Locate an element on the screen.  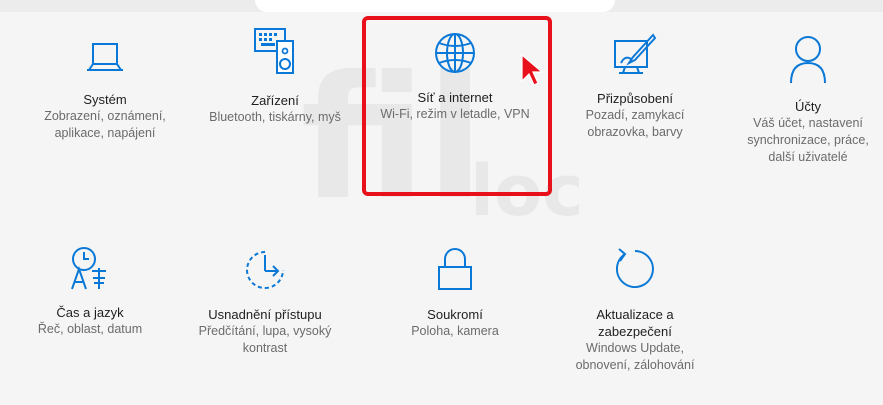
highlight-frame is located at coordinates (457, 106).